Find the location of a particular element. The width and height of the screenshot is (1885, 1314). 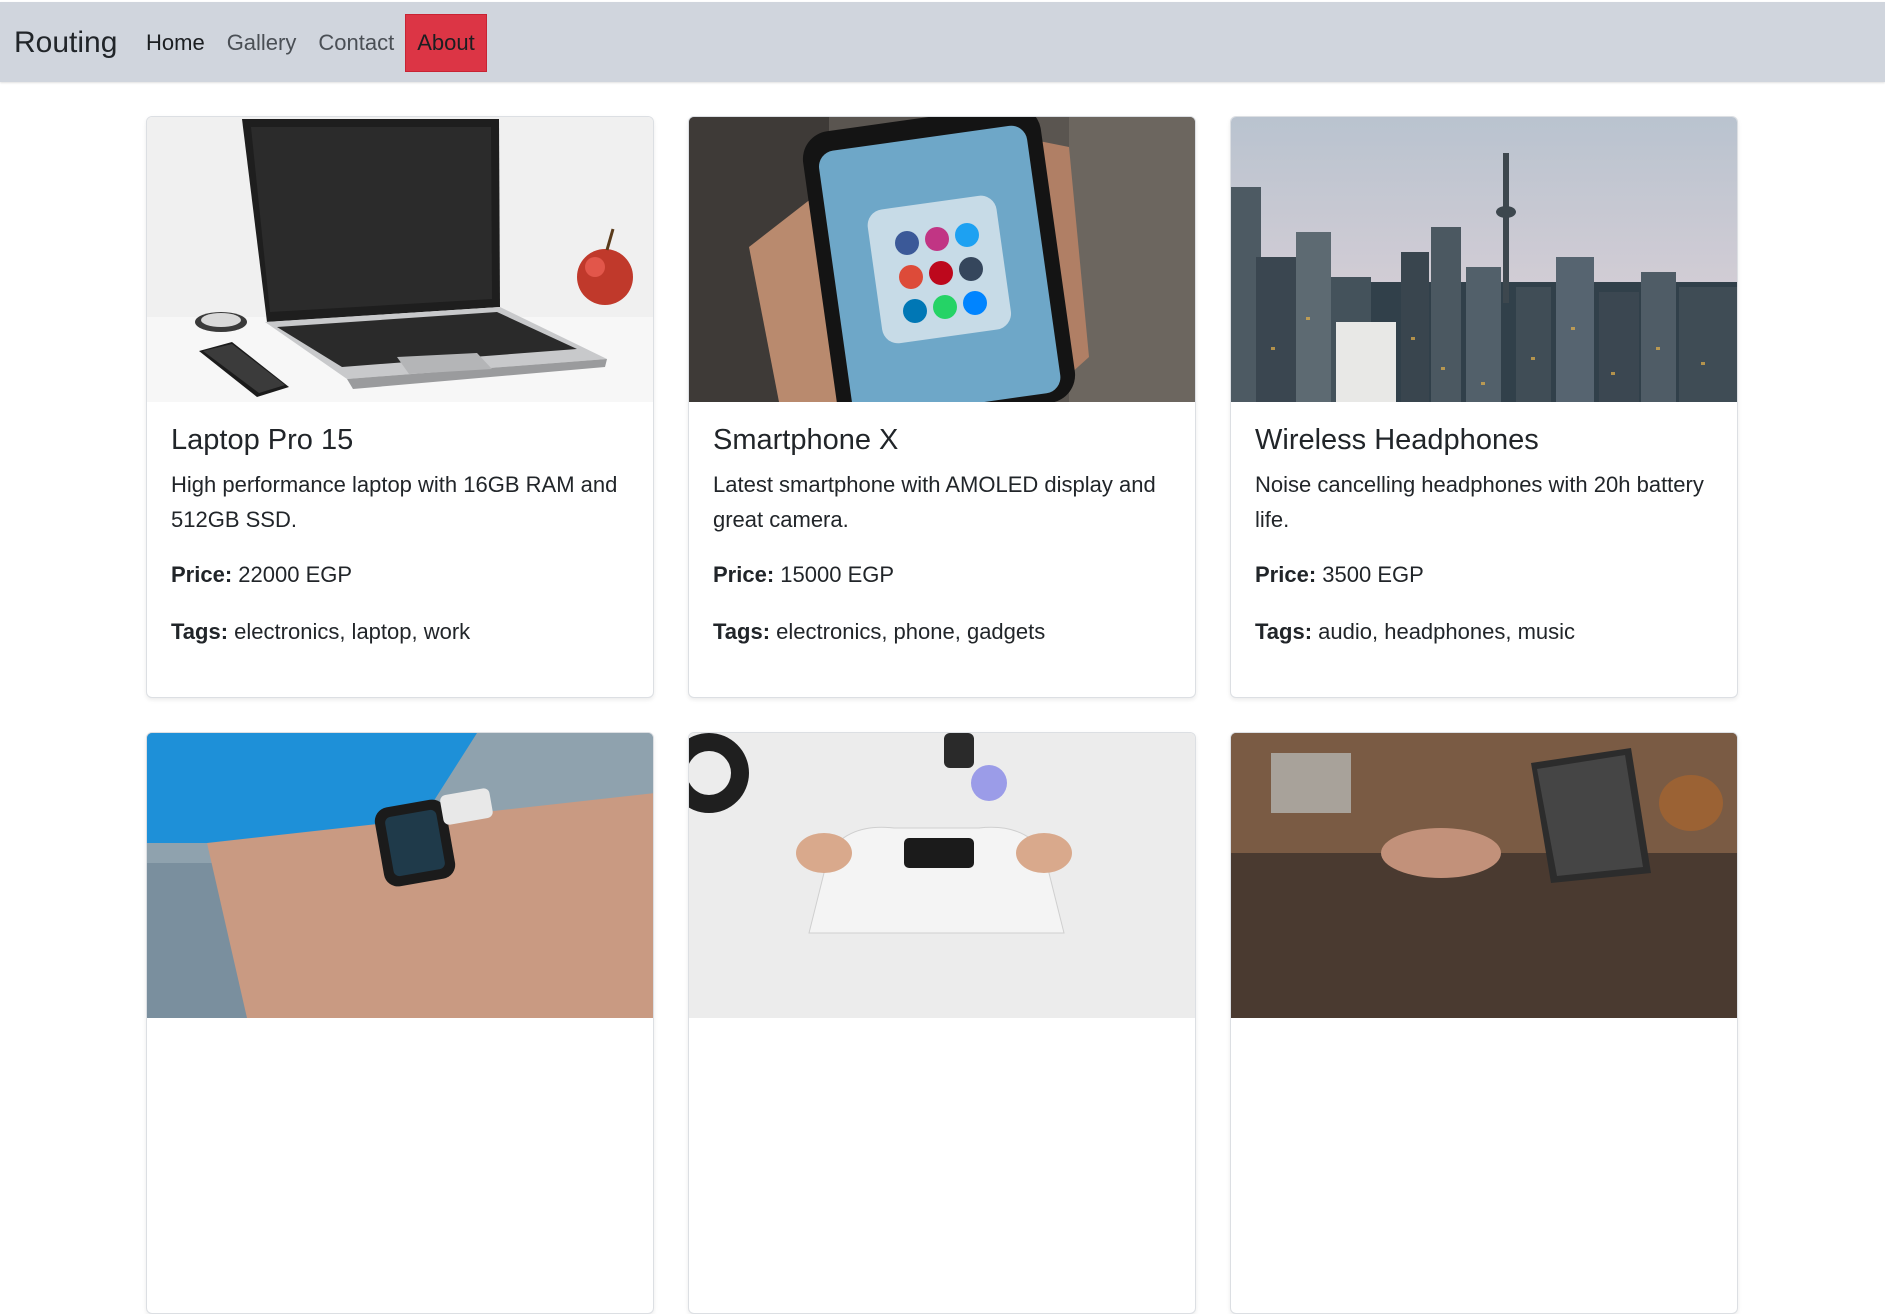

product-tags: Tags: electronics, phone, gadgets is located at coordinates (942, 631).